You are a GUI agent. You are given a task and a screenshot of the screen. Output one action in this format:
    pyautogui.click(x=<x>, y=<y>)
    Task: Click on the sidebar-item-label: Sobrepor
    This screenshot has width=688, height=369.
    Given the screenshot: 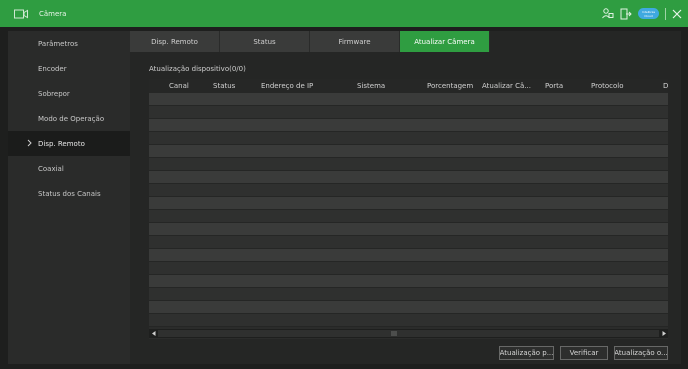 What is the action you would take?
    pyautogui.click(x=54, y=93)
    